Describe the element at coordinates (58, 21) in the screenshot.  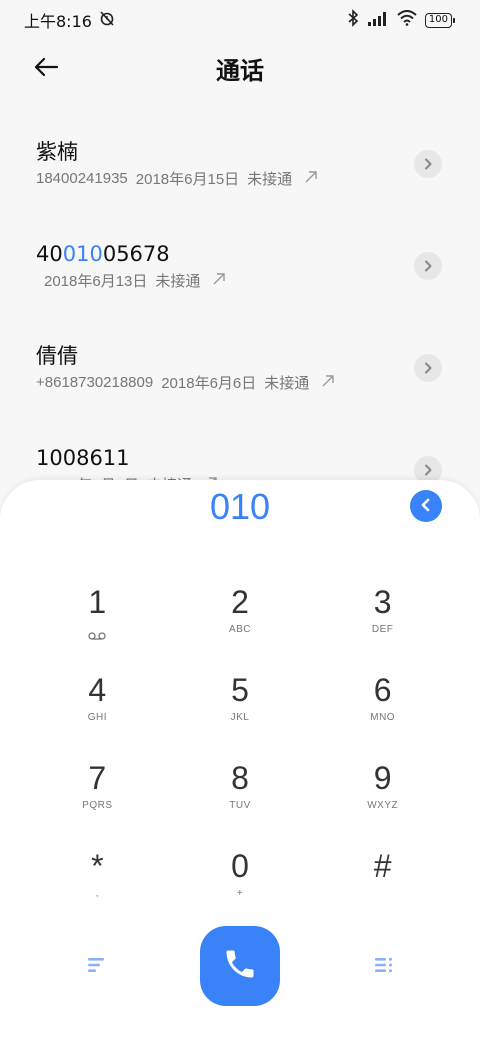
I see `status-time: 上午8:16` at that location.